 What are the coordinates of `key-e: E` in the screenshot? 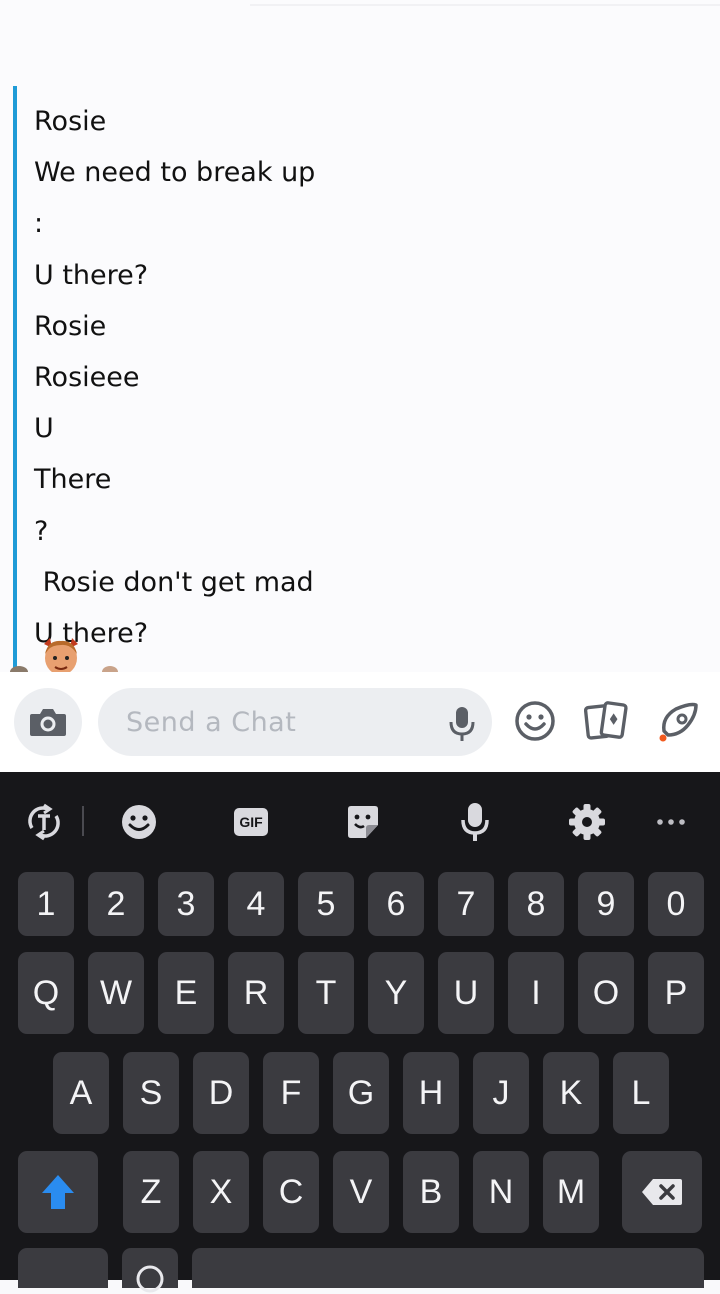 It's located at (186, 993).